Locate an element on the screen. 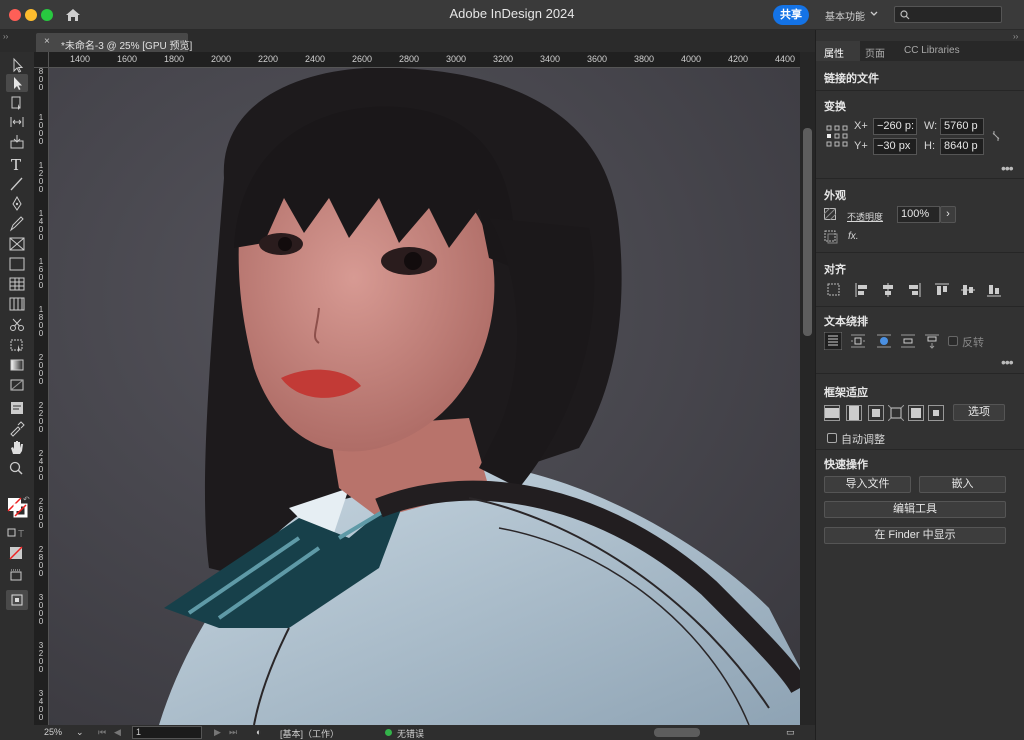 This screenshot has height=740, width=1024. ruler-origin is located at coordinates (41, 60).